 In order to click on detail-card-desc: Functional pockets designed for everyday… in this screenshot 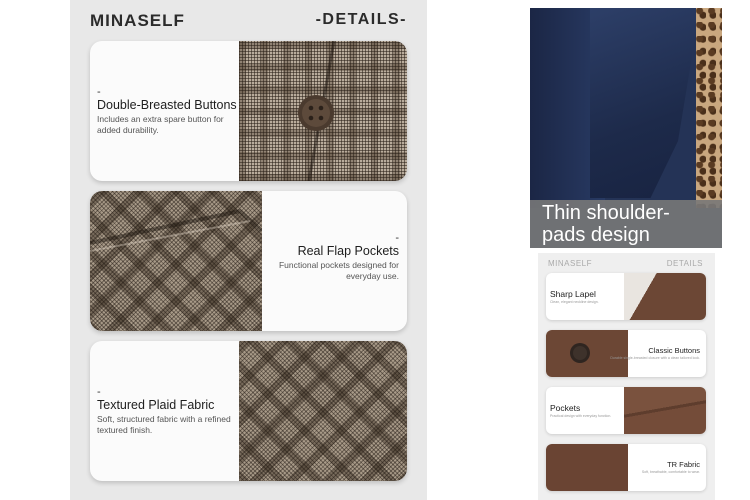, I will do `click(338, 270)`.